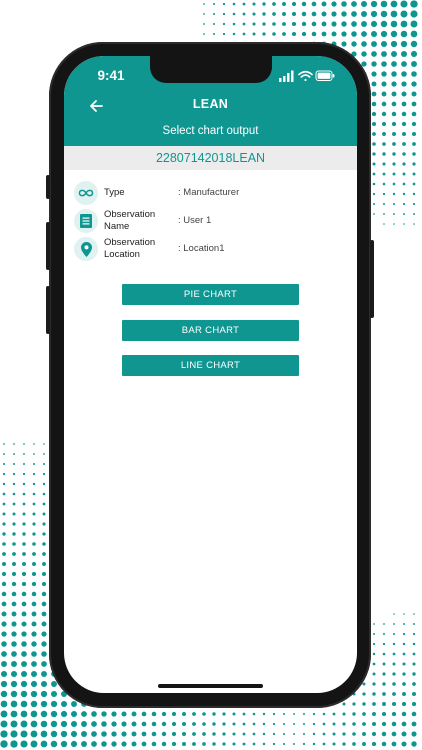 The image size is (422, 750). What do you see at coordinates (214, 221) in the screenshot?
I see `detail-row-observation-name: Observation Name : User 1` at bounding box center [214, 221].